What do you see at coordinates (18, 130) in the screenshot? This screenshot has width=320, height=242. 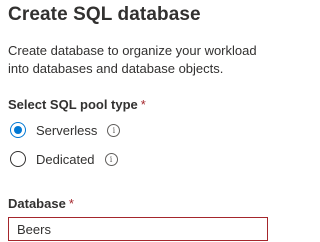 I see `radio-serverless` at bounding box center [18, 130].